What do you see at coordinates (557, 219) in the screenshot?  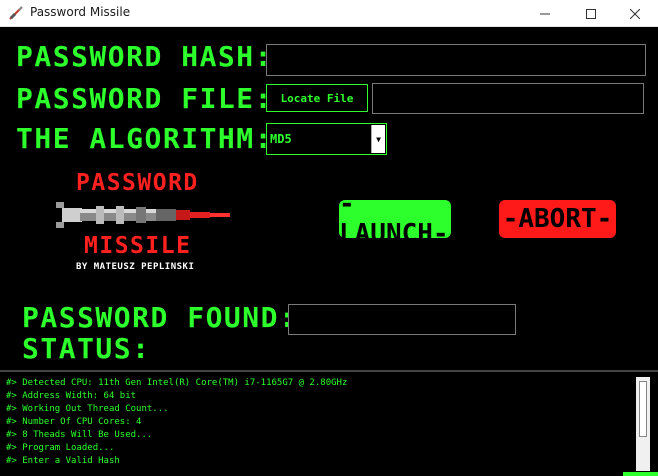 I see `abort-button: -ABORT-` at bounding box center [557, 219].